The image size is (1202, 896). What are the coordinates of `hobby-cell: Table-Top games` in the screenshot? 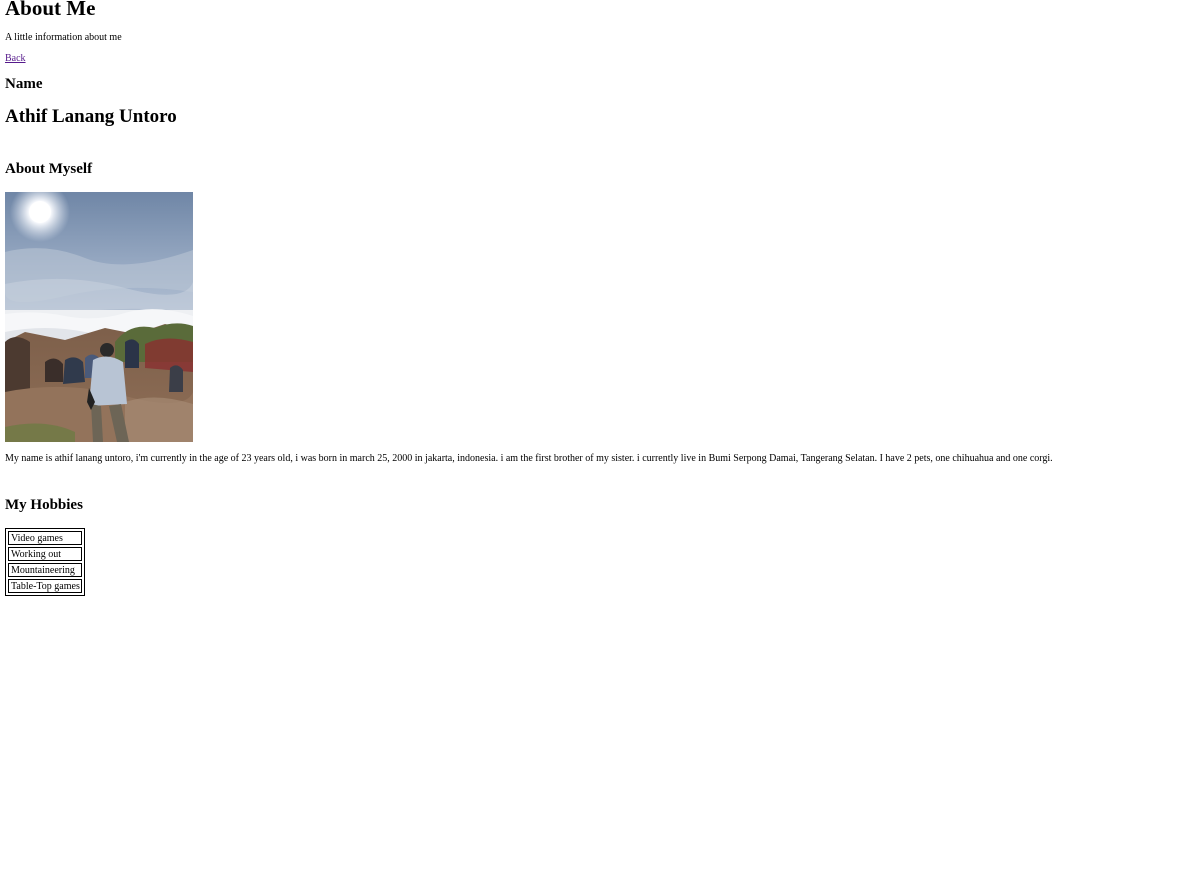 It's located at (45, 586).